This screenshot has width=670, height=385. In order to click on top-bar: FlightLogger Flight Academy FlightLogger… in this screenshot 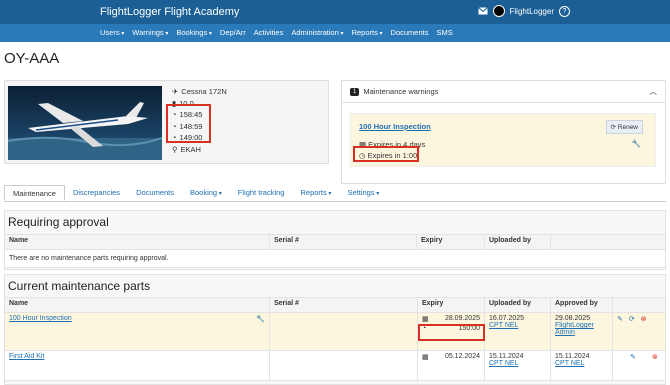, I will do `click(335, 12)`.